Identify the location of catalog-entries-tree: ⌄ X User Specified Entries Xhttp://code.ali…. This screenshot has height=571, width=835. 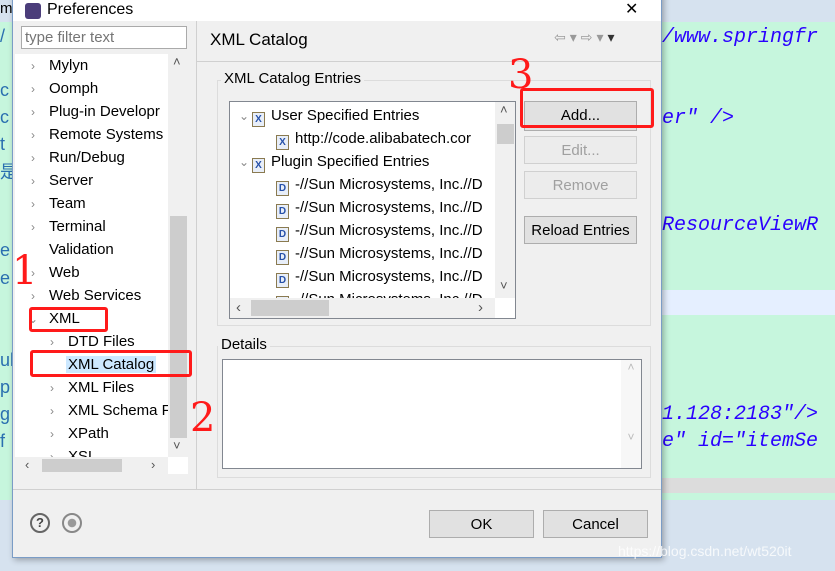
(372, 210).